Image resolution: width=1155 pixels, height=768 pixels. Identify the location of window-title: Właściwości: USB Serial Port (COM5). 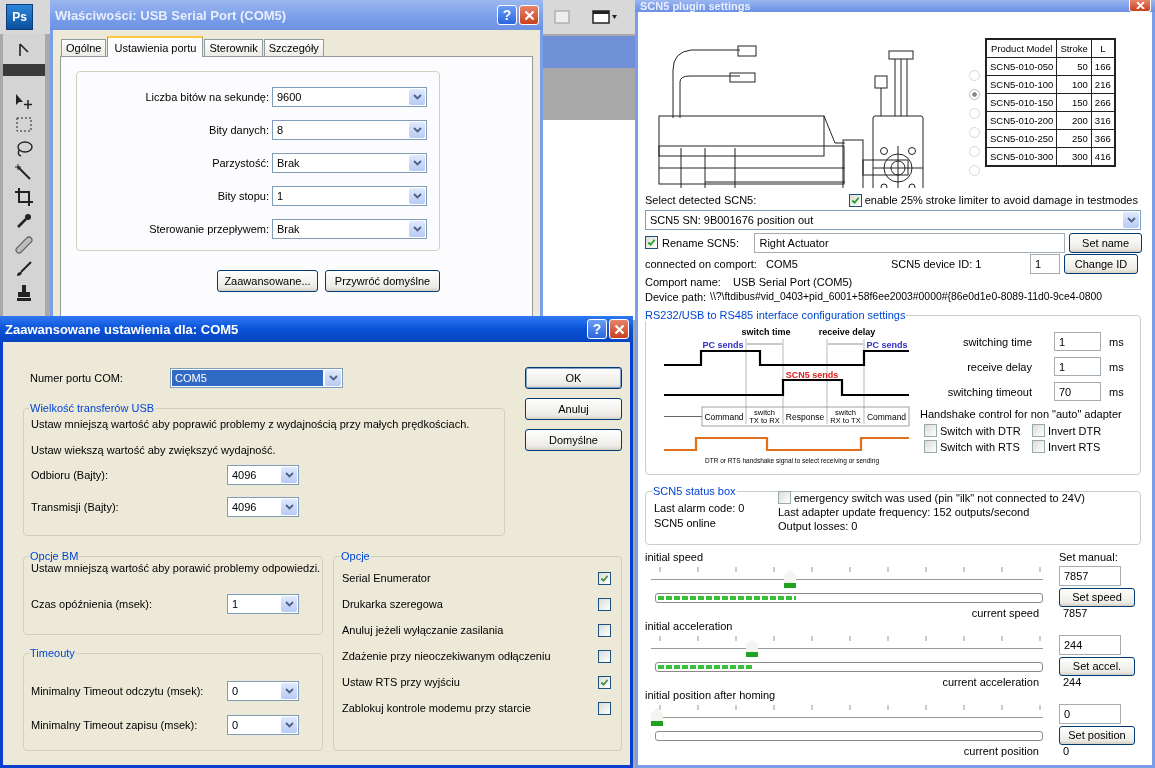
(171, 15).